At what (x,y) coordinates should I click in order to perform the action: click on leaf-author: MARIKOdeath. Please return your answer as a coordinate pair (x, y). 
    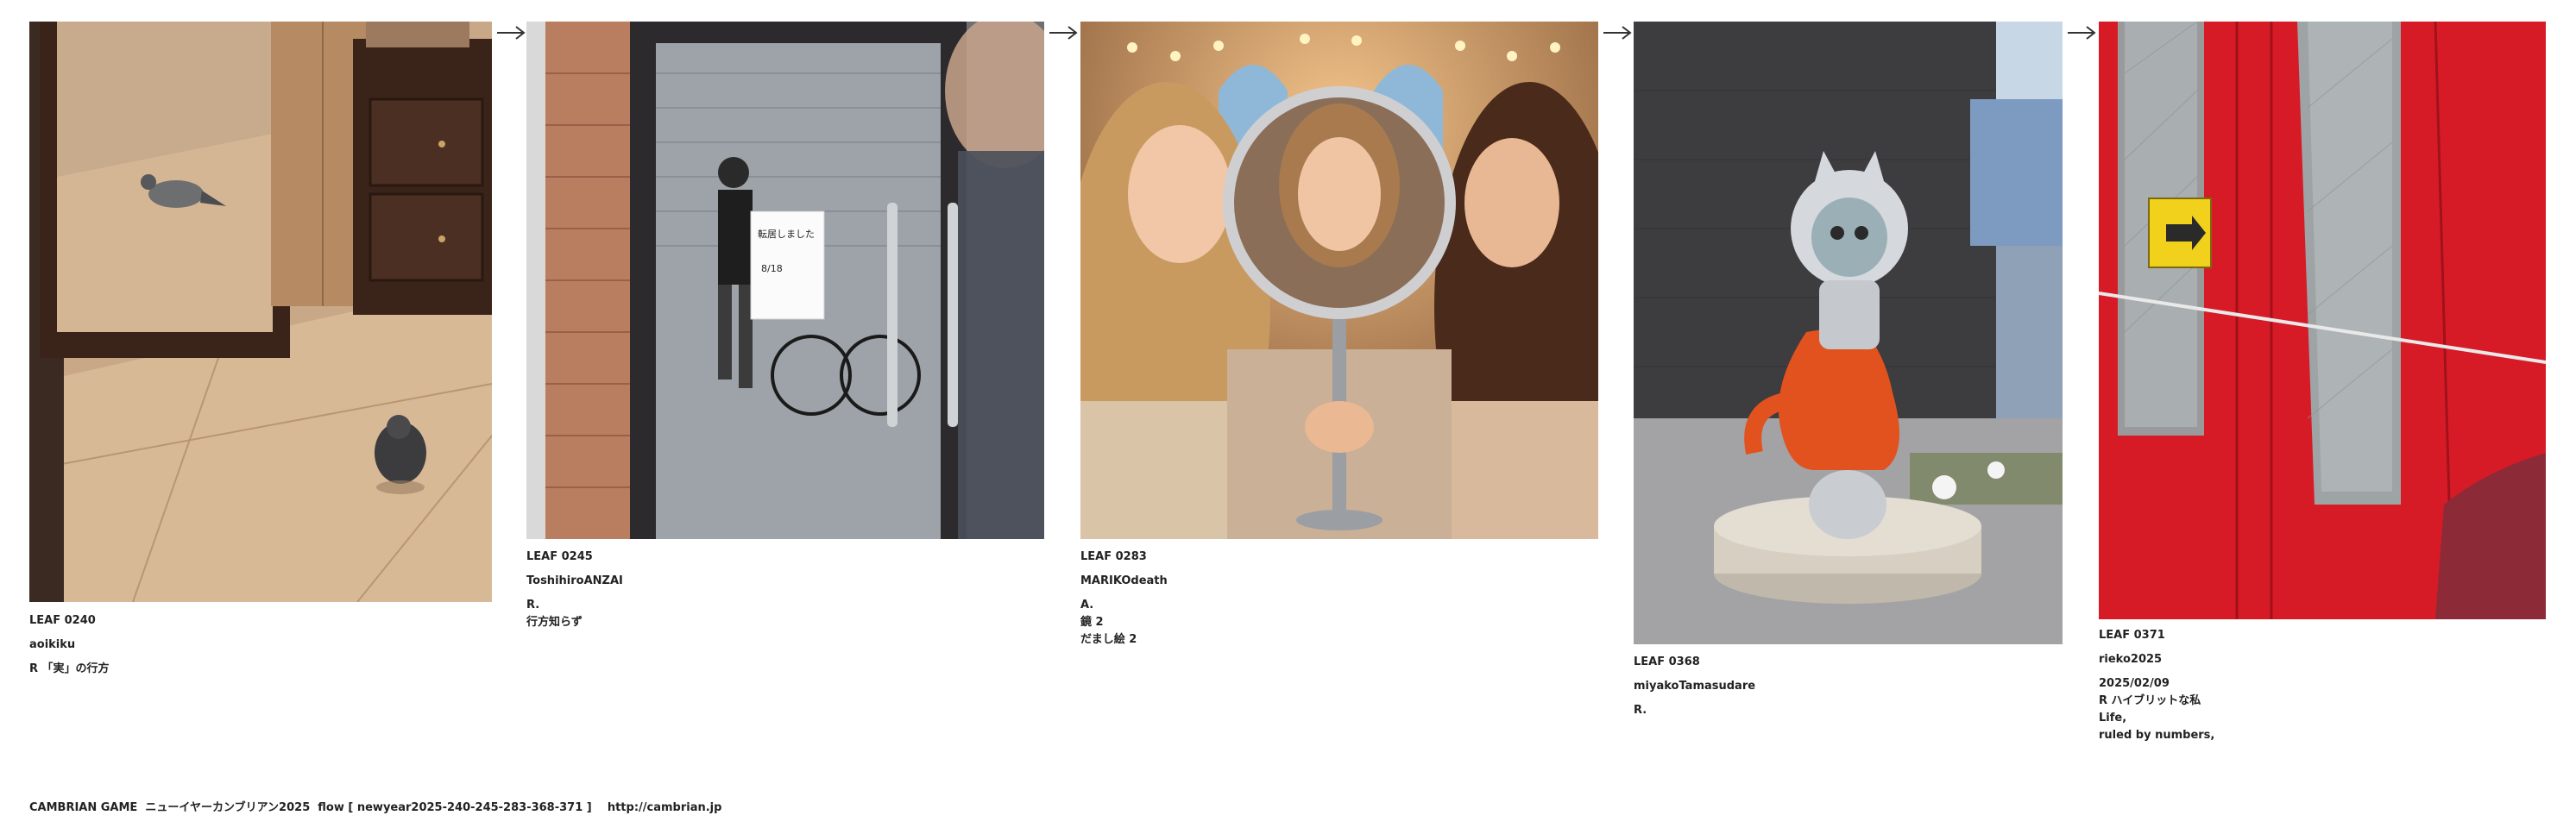
    Looking at the image, I should click on (1339, 581).